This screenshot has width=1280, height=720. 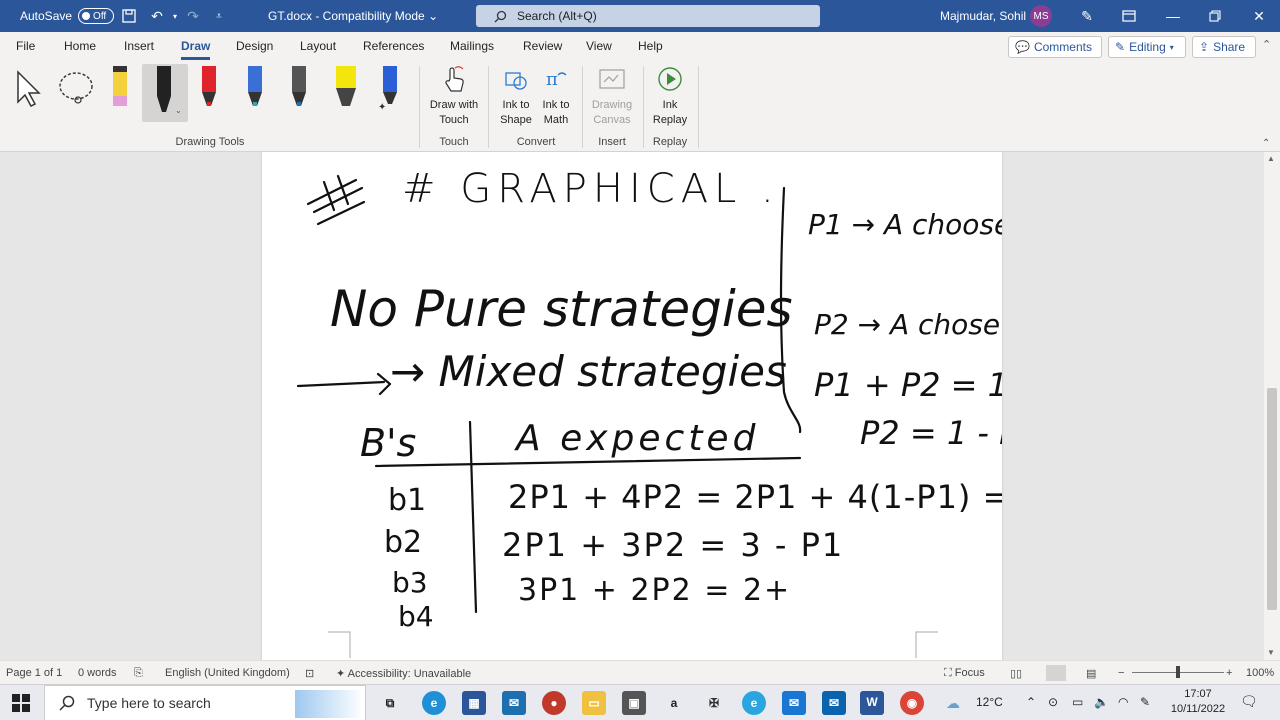 I want to click on collapse-ribbon-icon: ⌃, so click(x=1266, y=143).